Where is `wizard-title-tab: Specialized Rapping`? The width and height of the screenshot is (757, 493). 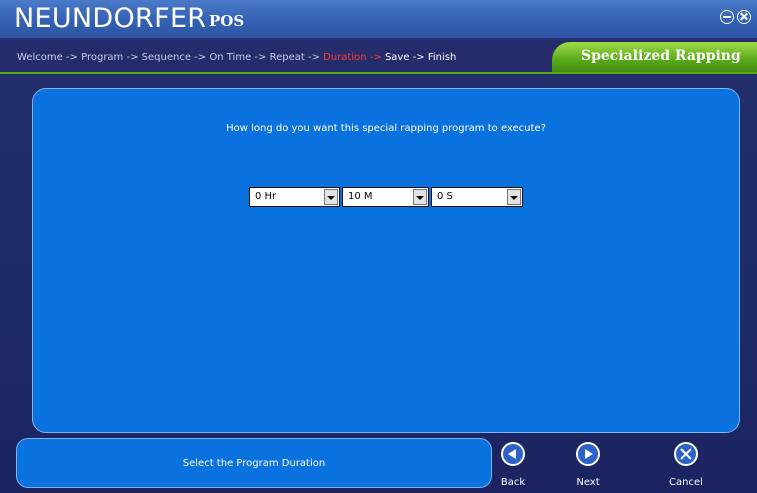
wizard-title-tab: Specialized Rapping is located at coordinates (654, 57).